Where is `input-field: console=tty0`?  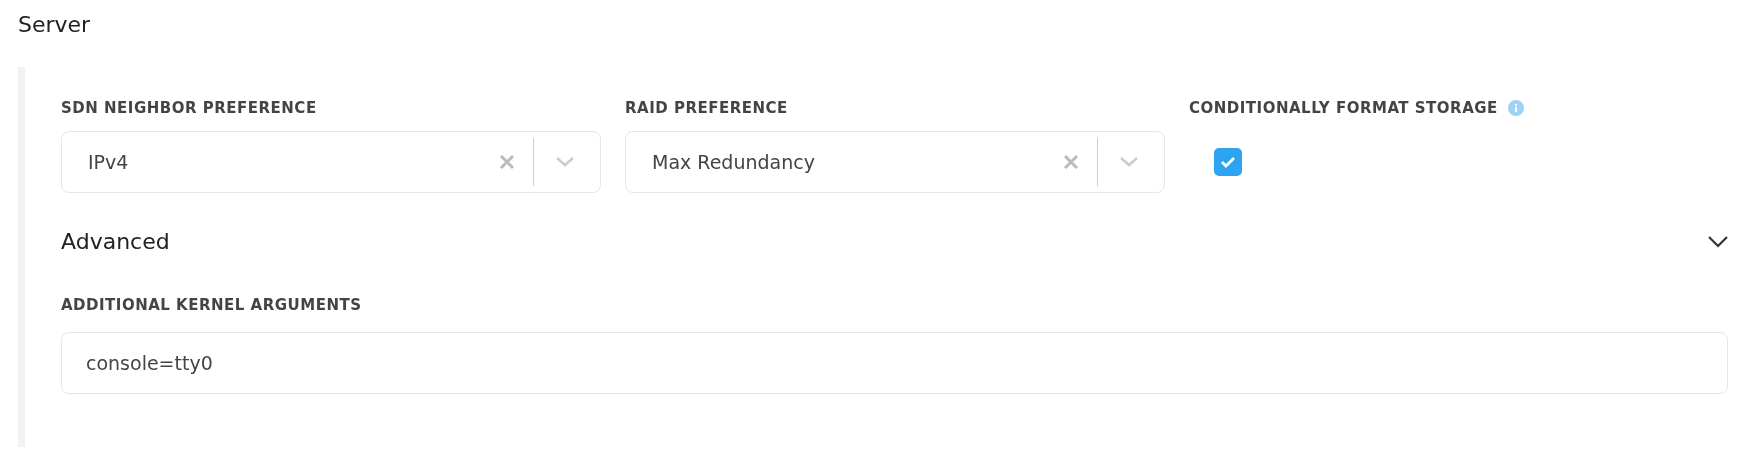
input-field: console=tty0 is located at coordinates (894, 363).